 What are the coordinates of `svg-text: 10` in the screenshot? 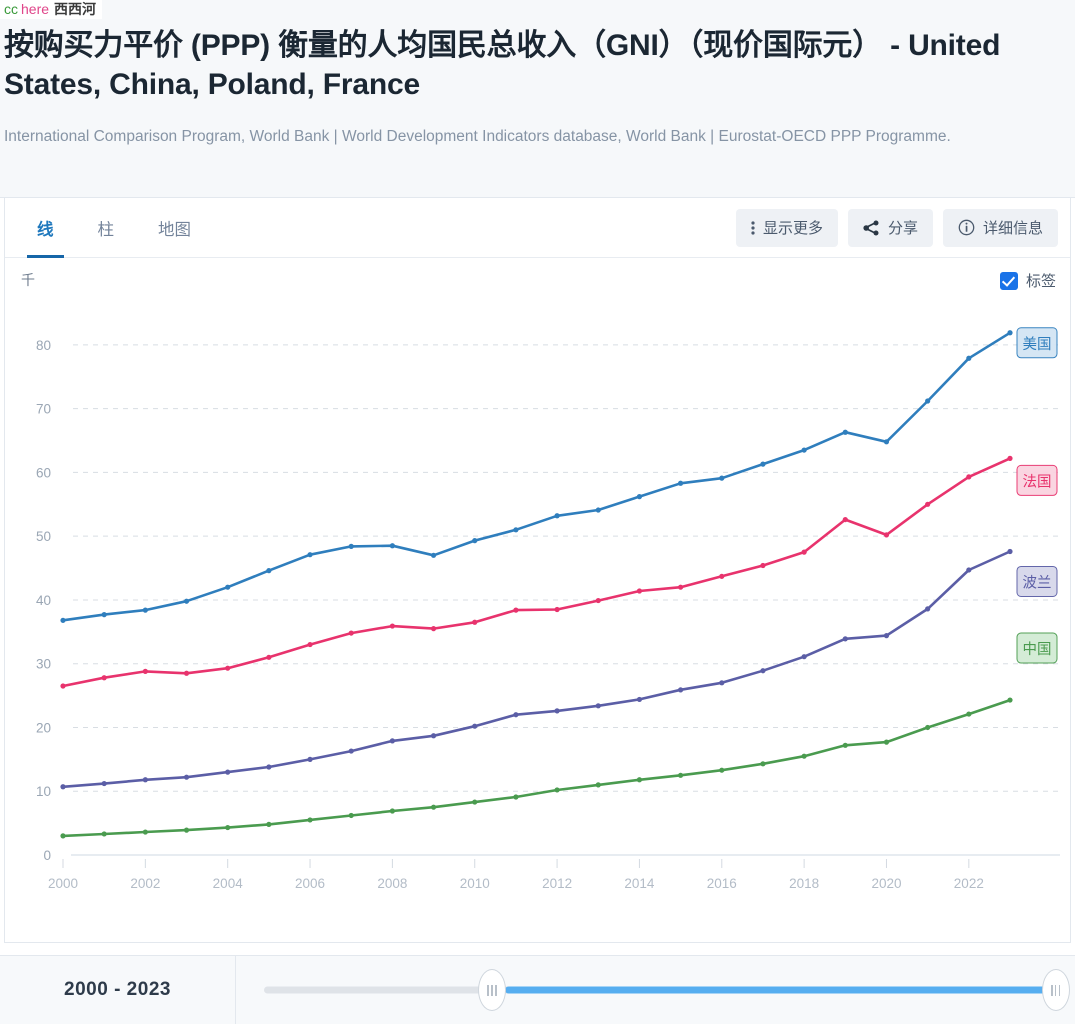 It's located at (43, 791).